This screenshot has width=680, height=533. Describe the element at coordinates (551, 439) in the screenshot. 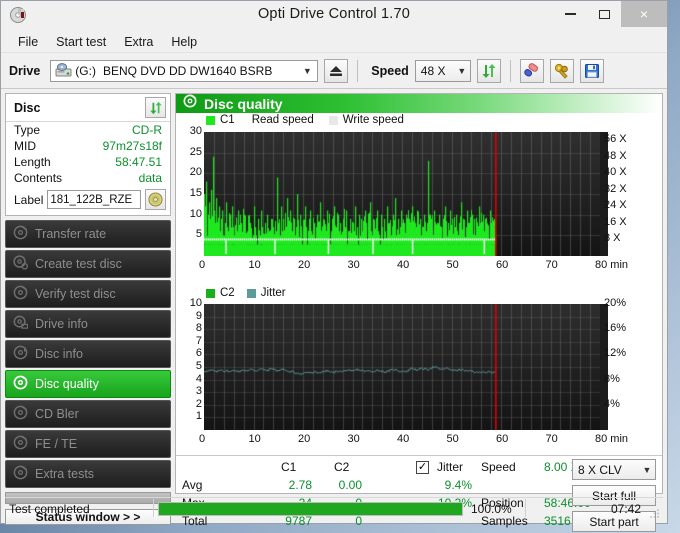

I see `axis-tick-label: 70` at that location.